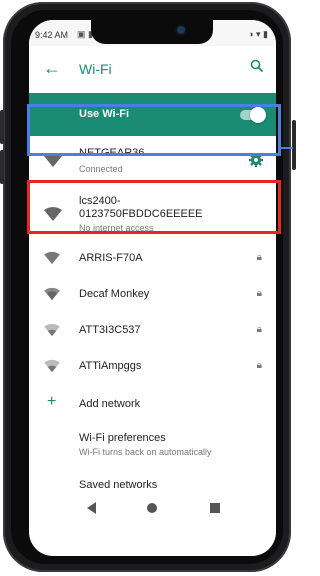 This screenshot has height=576, width=320. What do you see at coordinates (152, 330) in the screenshot?
I see `network-row: ATT3I3C537 🔒︎` at bounding box center [152, 330].